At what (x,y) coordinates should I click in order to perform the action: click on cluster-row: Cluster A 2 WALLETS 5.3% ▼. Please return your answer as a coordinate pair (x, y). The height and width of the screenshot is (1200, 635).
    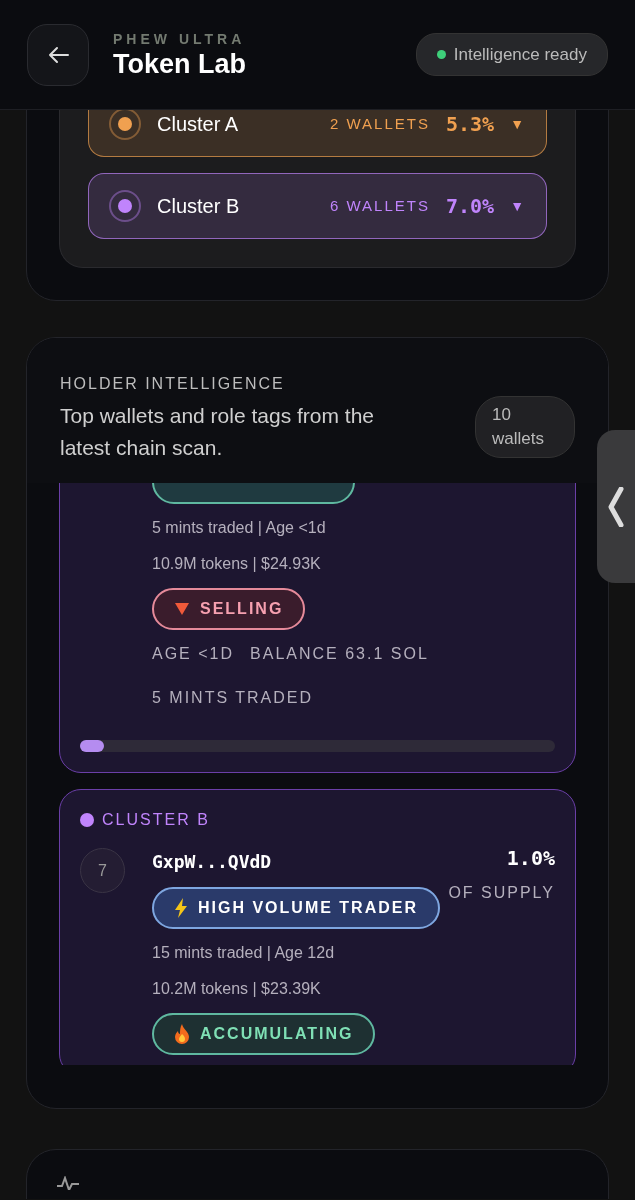
    Looking at the image, I should click on (317, 133).